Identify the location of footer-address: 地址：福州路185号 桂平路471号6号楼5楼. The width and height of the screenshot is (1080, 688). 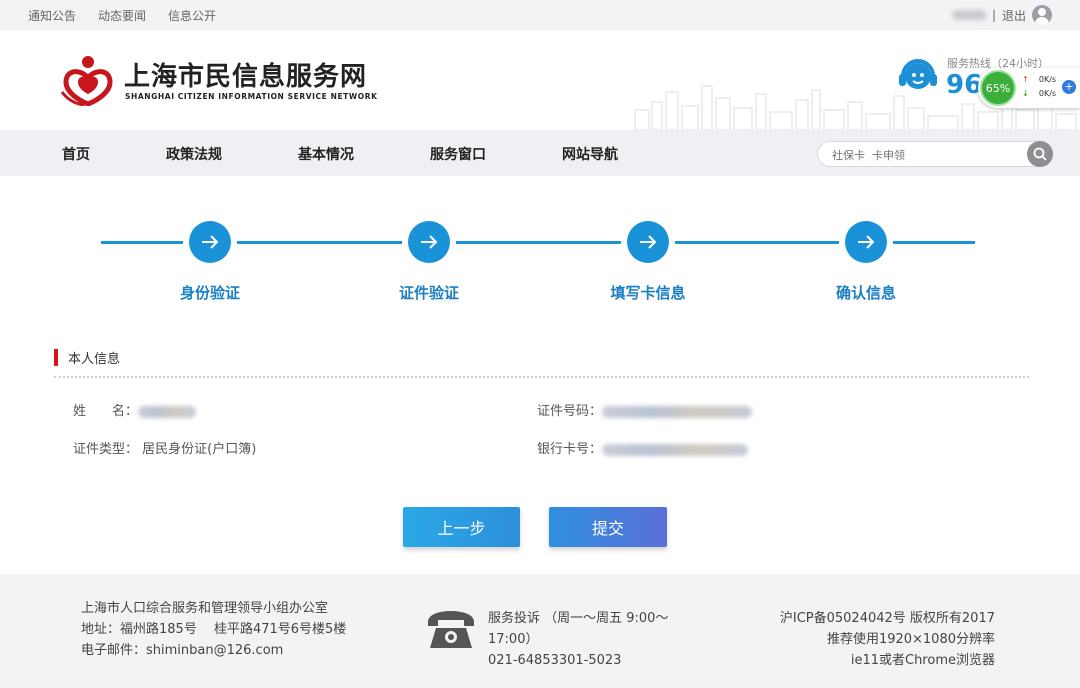
(214, 629).